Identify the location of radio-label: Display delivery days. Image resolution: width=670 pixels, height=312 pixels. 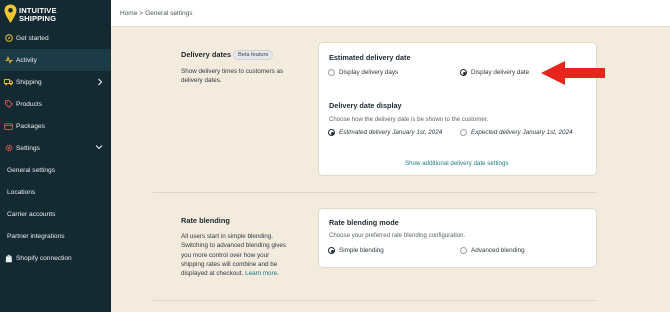
(369, 72).